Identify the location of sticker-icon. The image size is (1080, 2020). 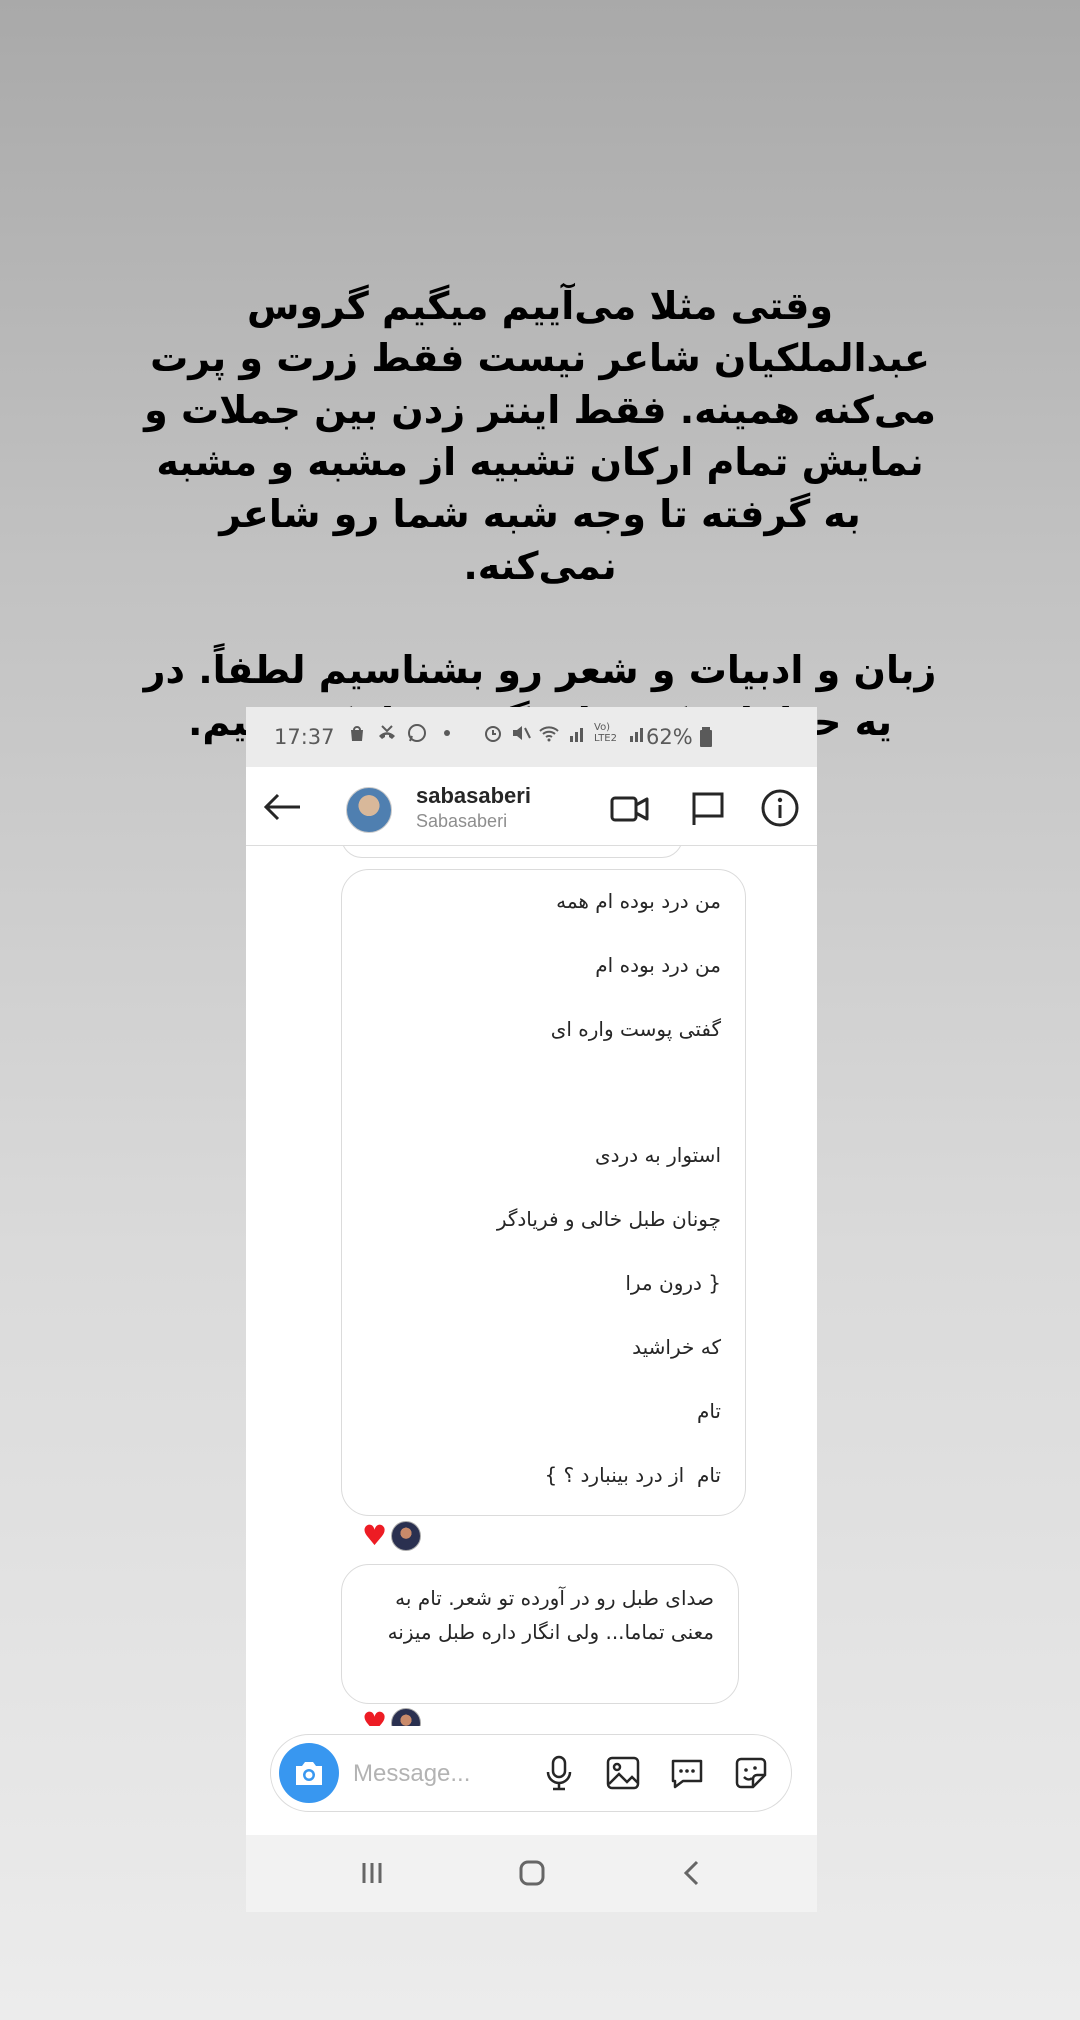
(751, 1773).